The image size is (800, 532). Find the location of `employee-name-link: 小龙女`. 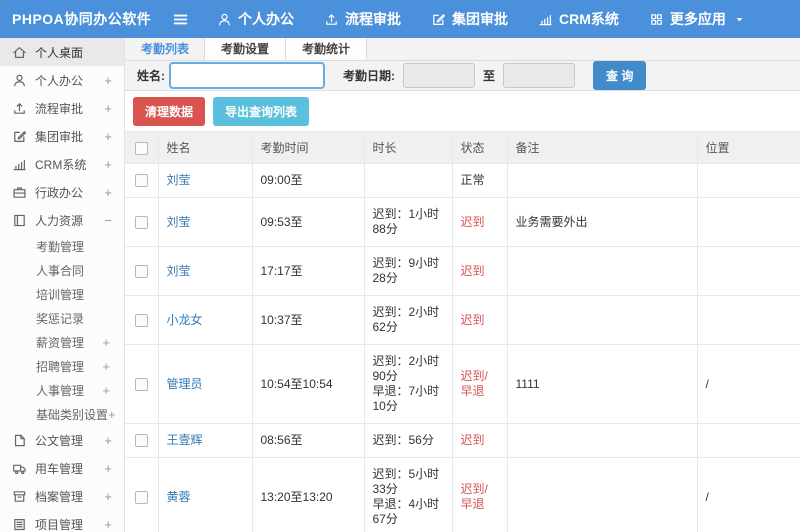

employee-name-link: 小龙女 is located at coordinates (185, 320).